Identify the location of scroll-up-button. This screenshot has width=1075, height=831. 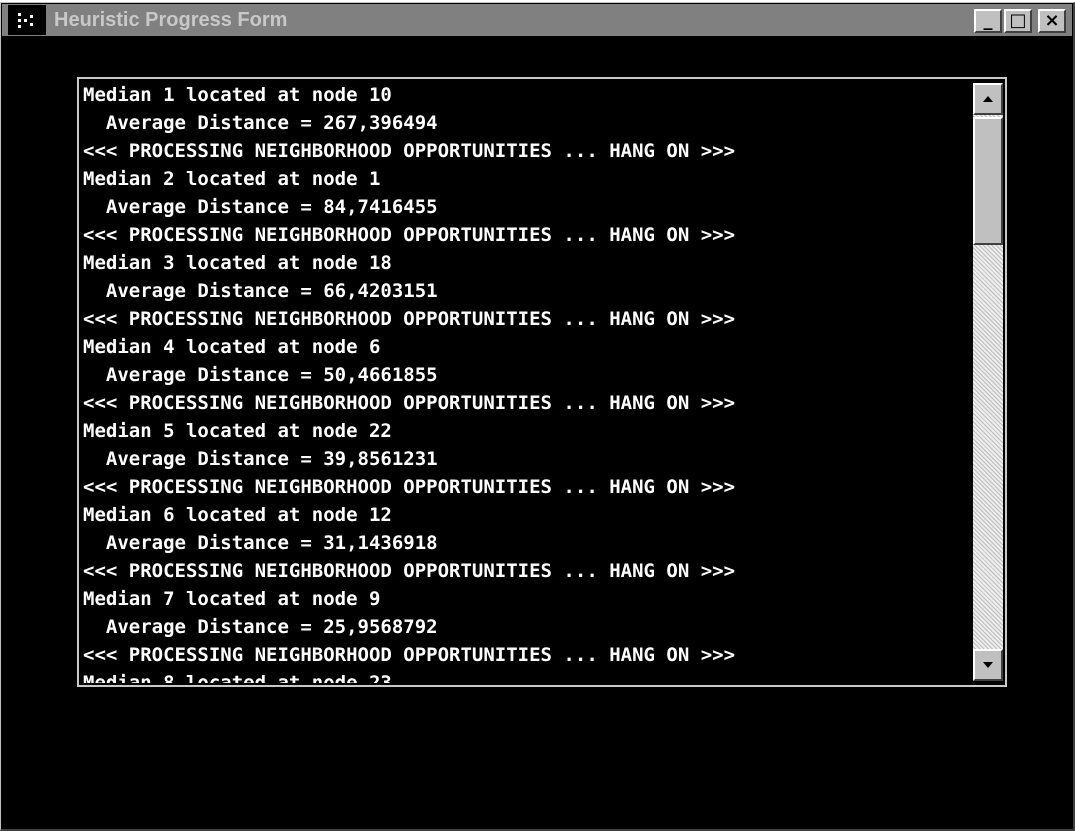
(988, 99).